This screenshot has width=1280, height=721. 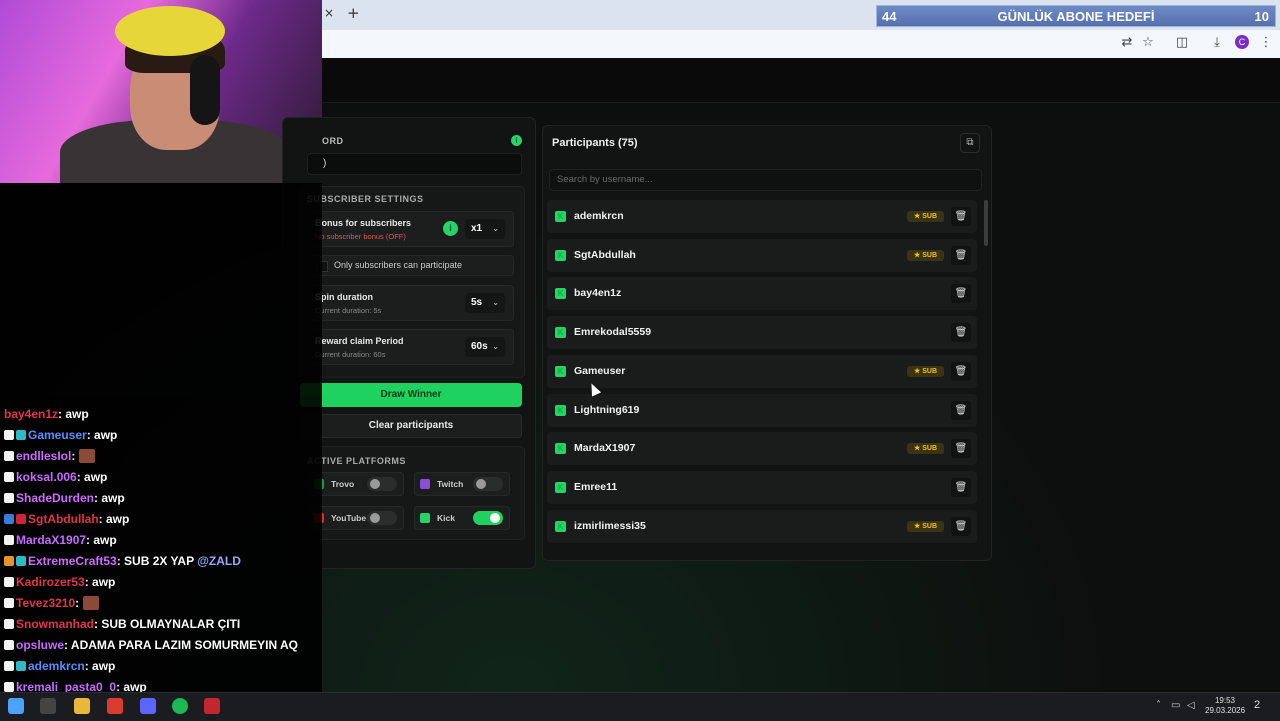 I want to click on chat-username: SgtAbdullah, so click(x=63, y=519).